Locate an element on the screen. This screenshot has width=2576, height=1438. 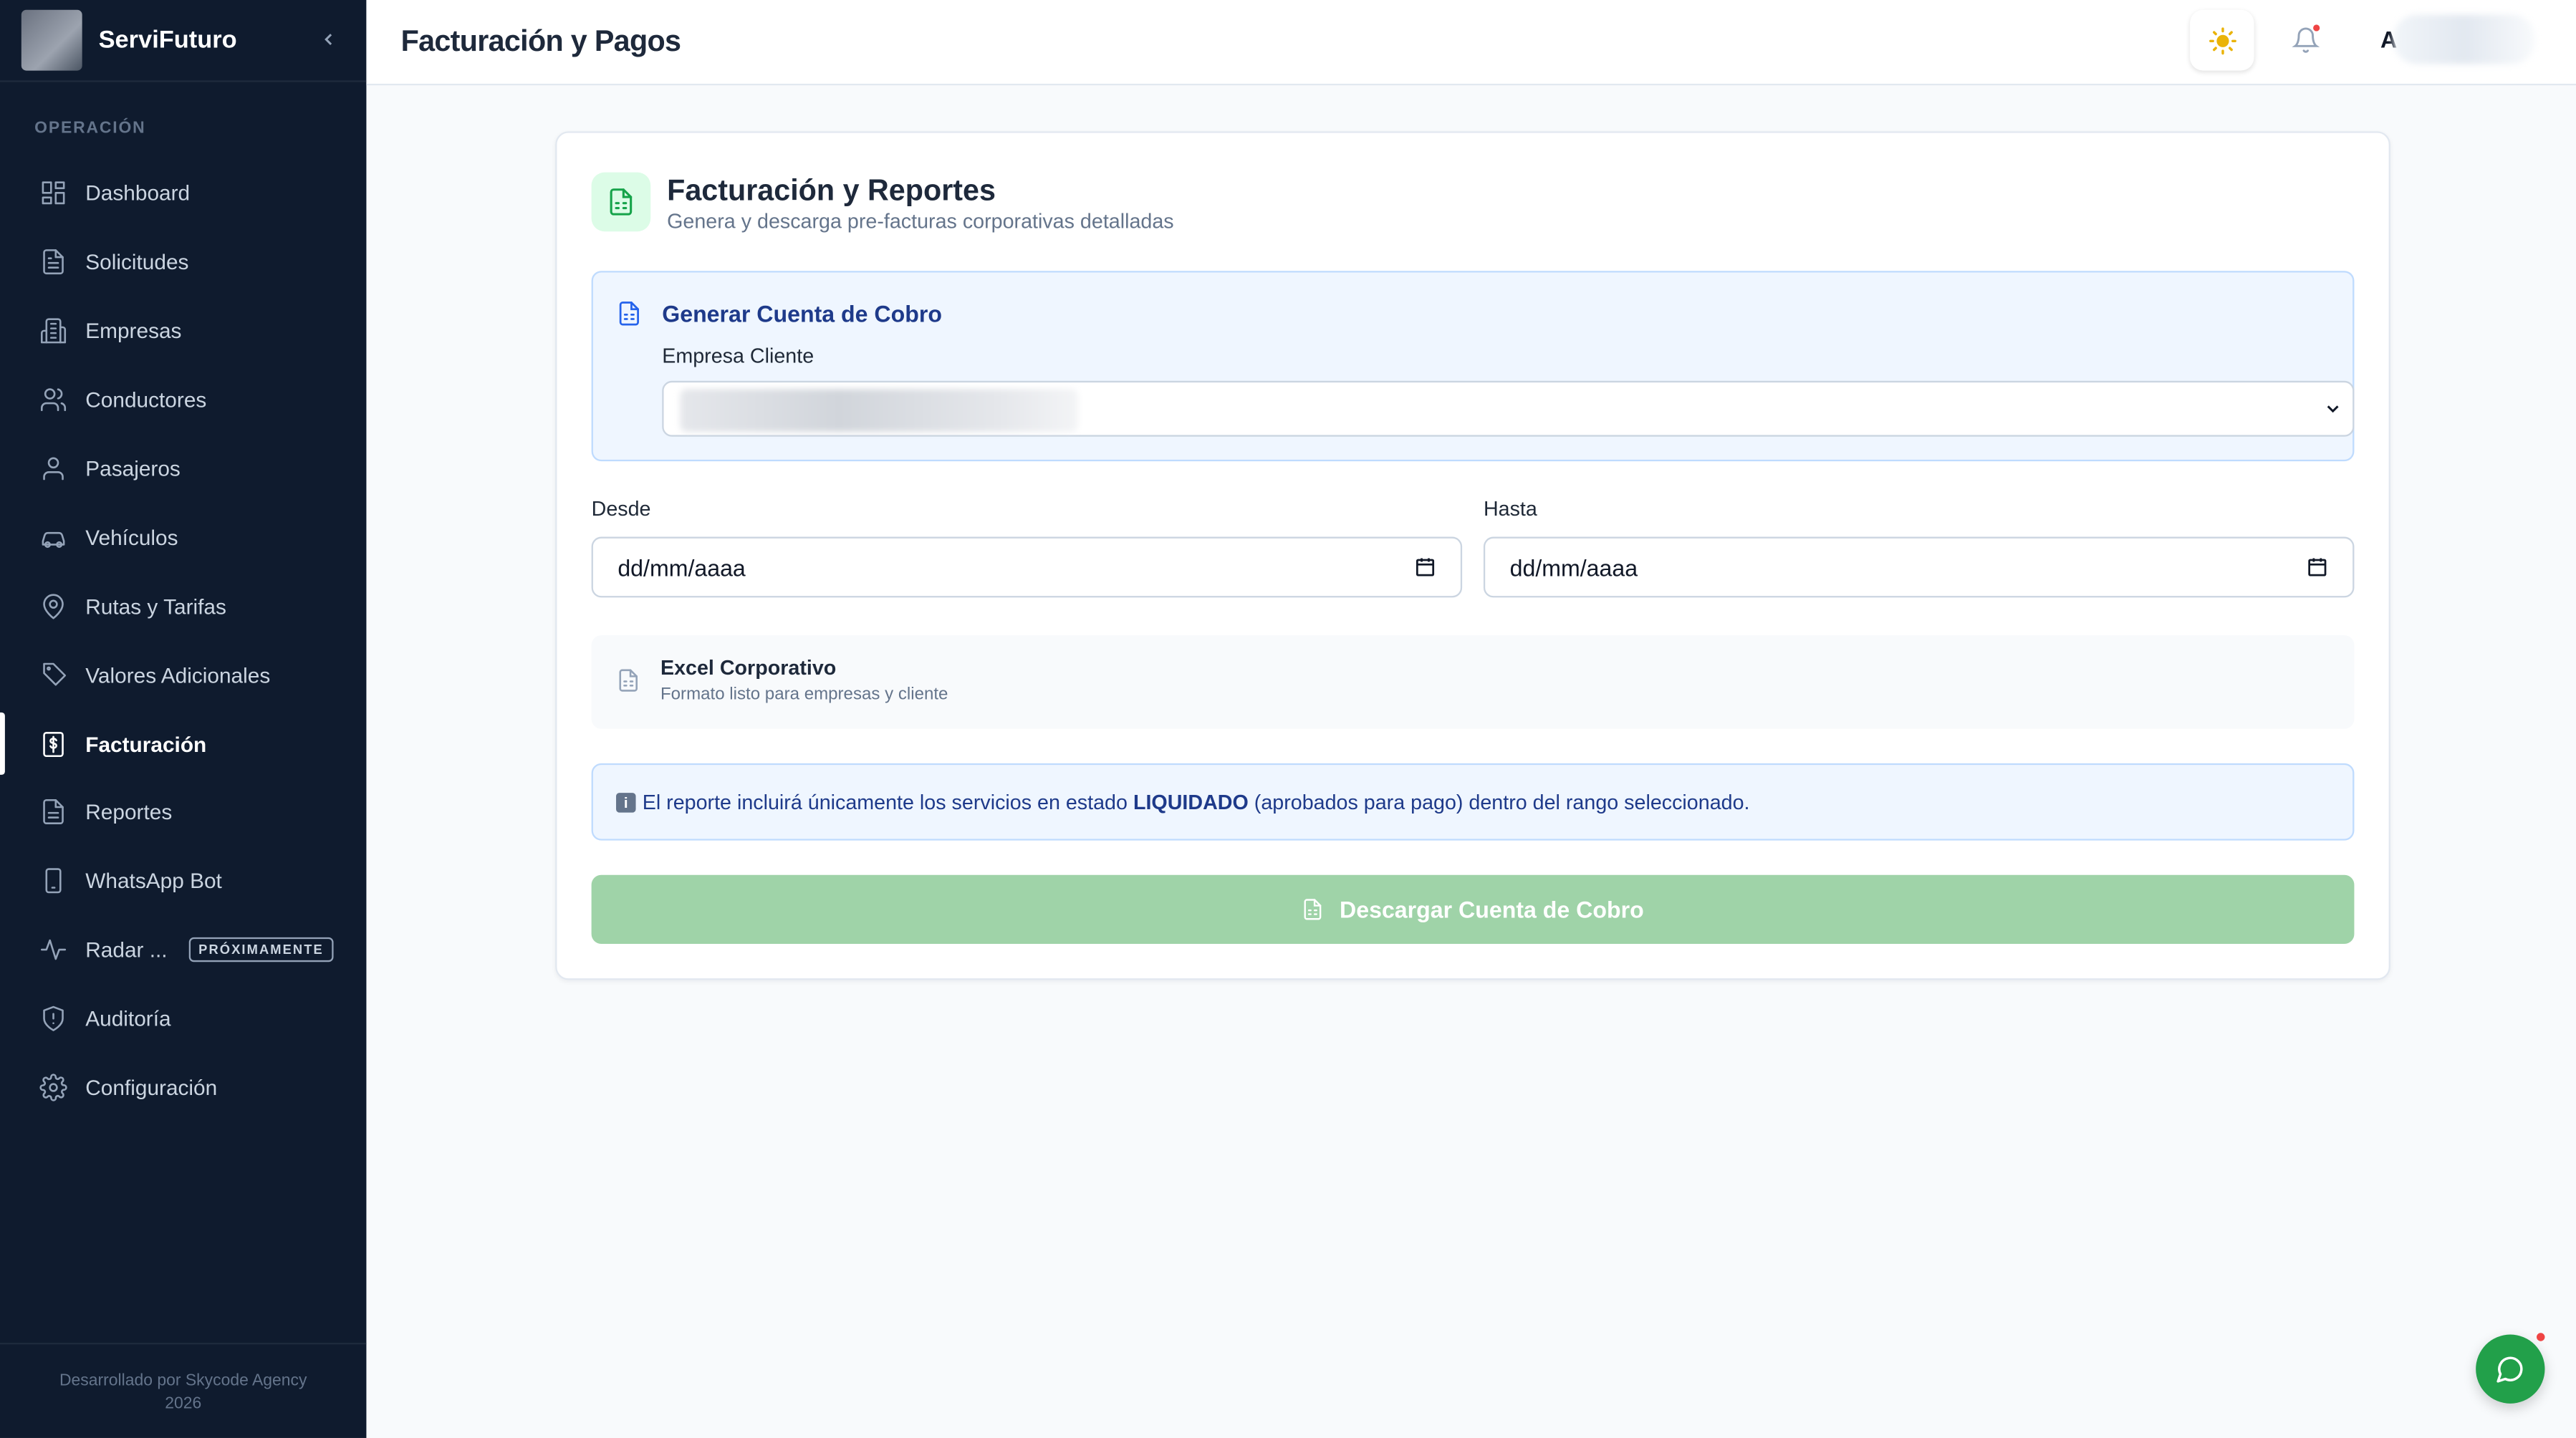
sidebar-item-radar: Radar ... PRÓXIMAMENTE is located at coordinates (183, 950).